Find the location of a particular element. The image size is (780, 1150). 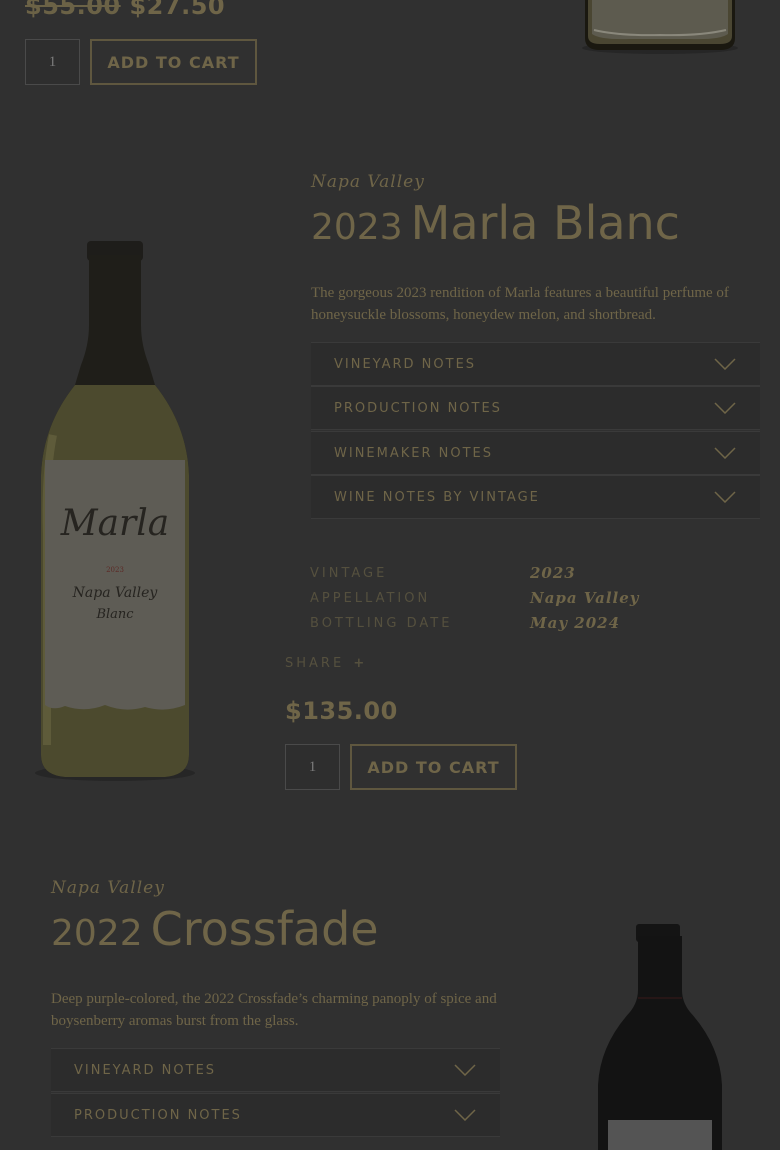

spec-value-appellation: Napa Valley is located at coordinates (585, 598).